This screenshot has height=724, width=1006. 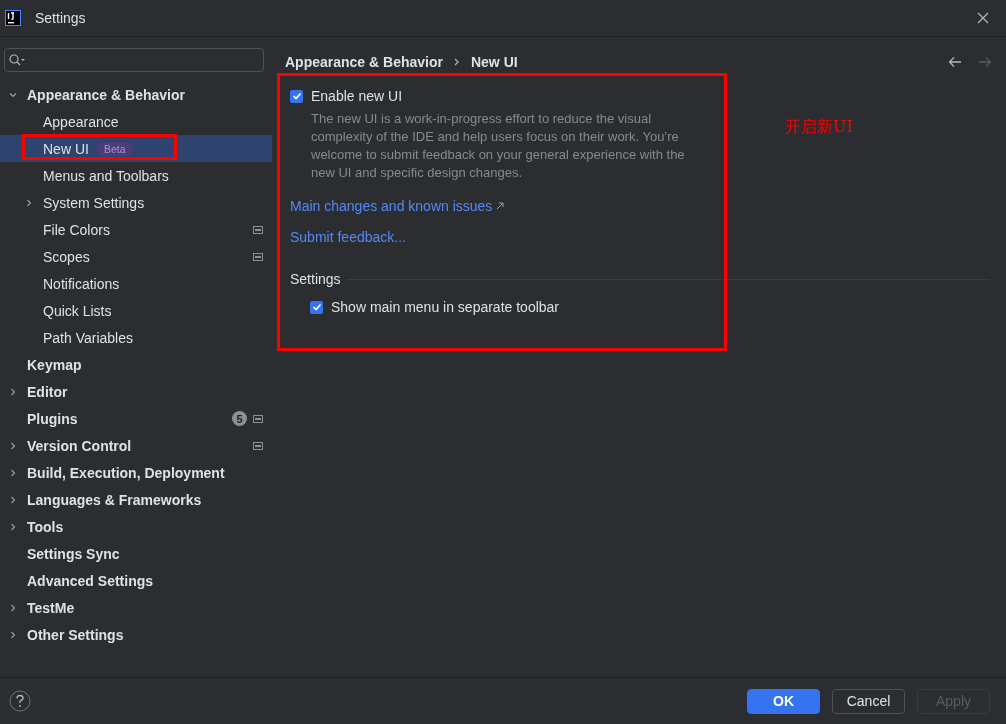 What do you see at coordinates (66, 256) in the screenshot?
I see `tree-item-label: Scopes` at bounding box center [66, 256].